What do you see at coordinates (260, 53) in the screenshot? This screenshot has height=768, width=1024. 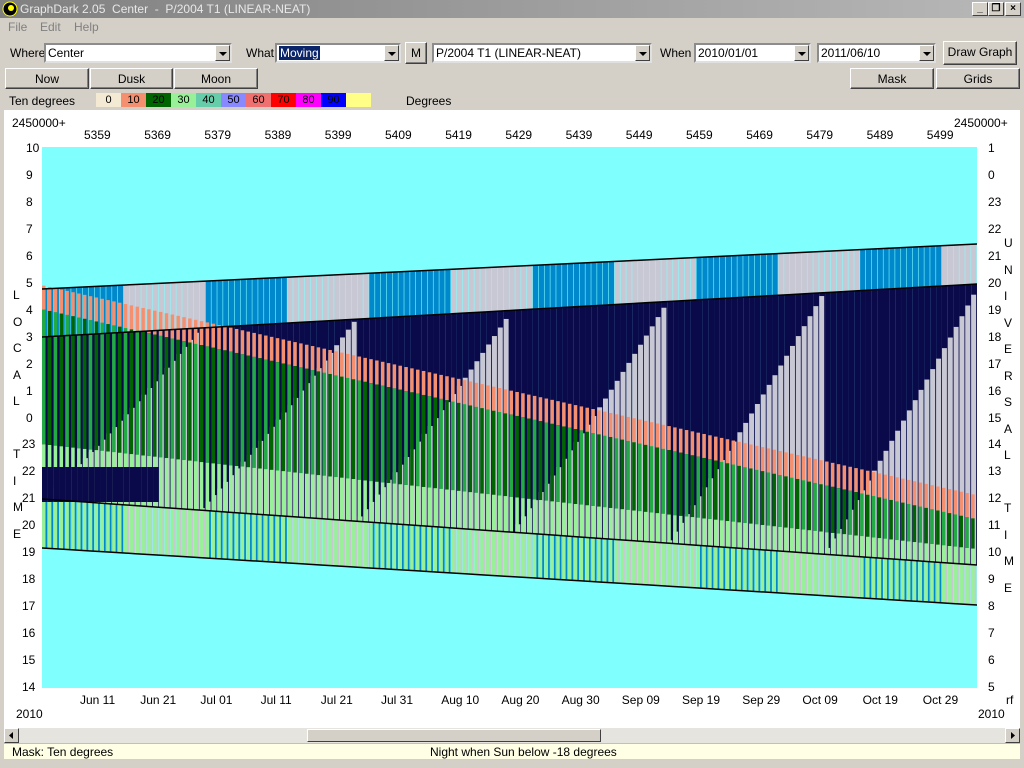 I see `what-label: What` at bounding box center [260, 53].